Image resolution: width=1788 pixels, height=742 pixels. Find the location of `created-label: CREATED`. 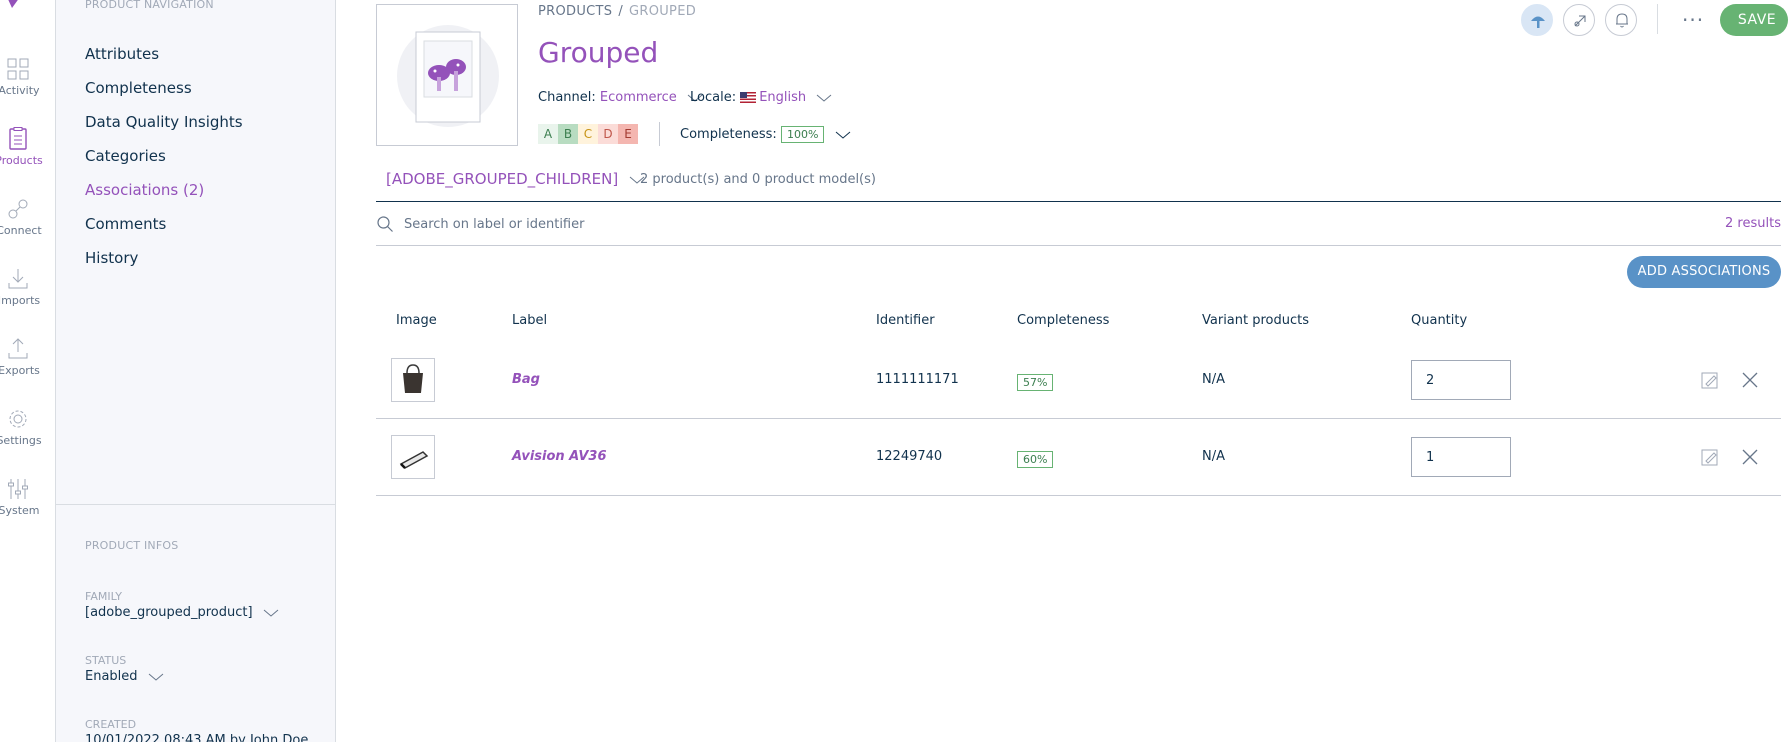

created-label: CREATED is located at coordinates (111, 724).